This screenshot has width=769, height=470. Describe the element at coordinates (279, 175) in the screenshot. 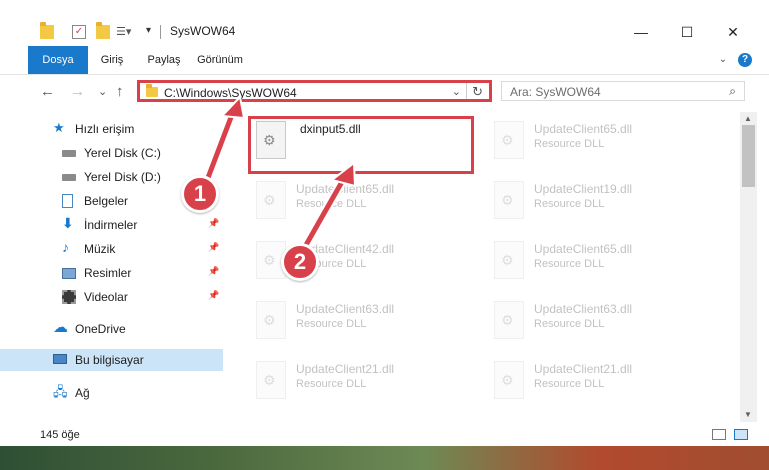

I see `callout-arrows` at that location.